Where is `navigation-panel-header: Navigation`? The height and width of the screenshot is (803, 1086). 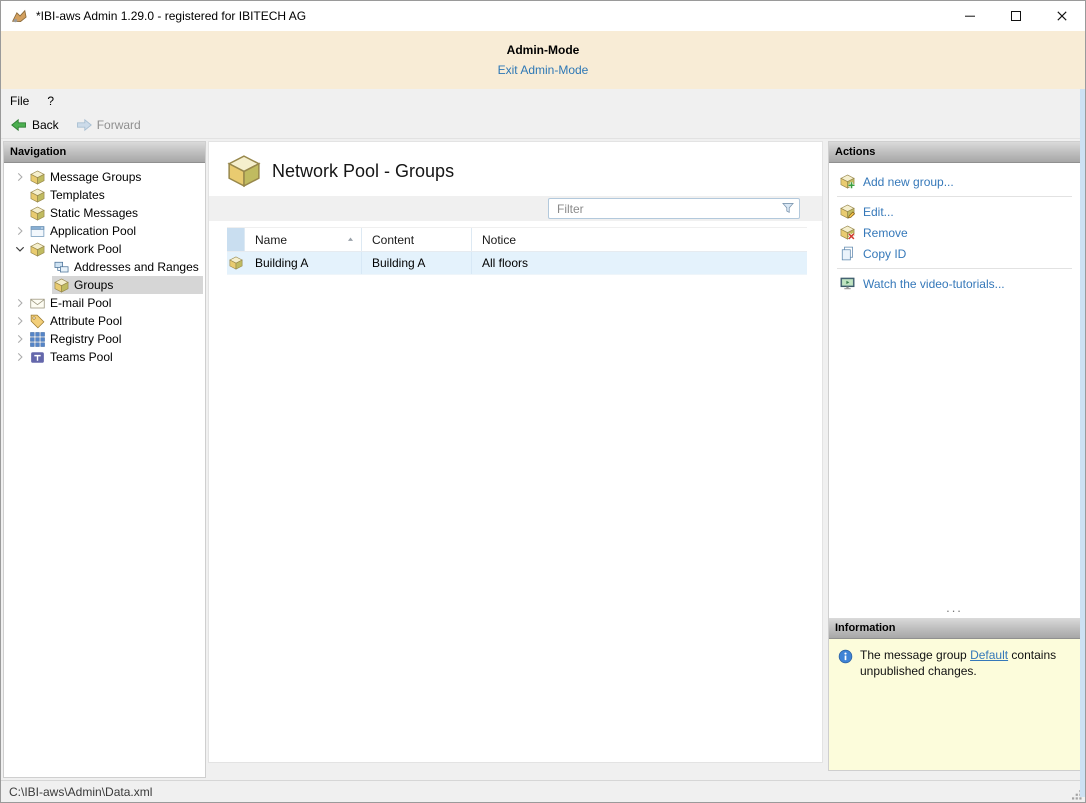 navigation-panel-header: Navigation is located at coordinates (104, 152).